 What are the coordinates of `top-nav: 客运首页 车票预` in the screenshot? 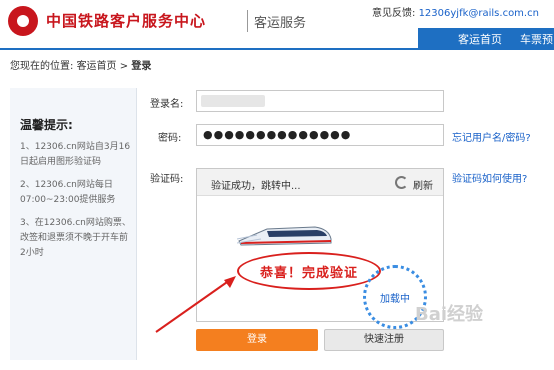 It's located at (486, 38).